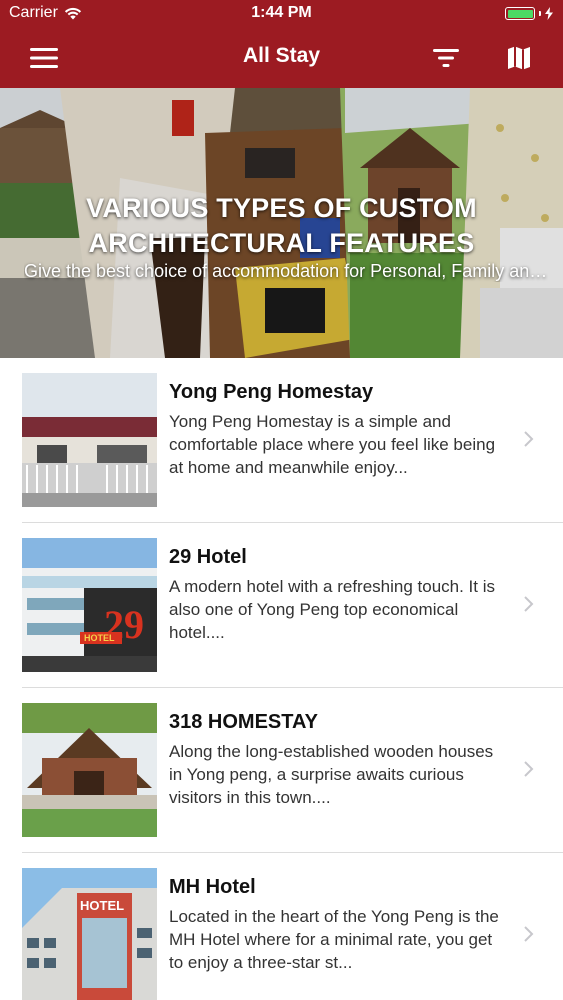 This screenshot has width=563, height=1000. I want to click on status-bar: Carrier 1:44 PM, so click(281, 14).